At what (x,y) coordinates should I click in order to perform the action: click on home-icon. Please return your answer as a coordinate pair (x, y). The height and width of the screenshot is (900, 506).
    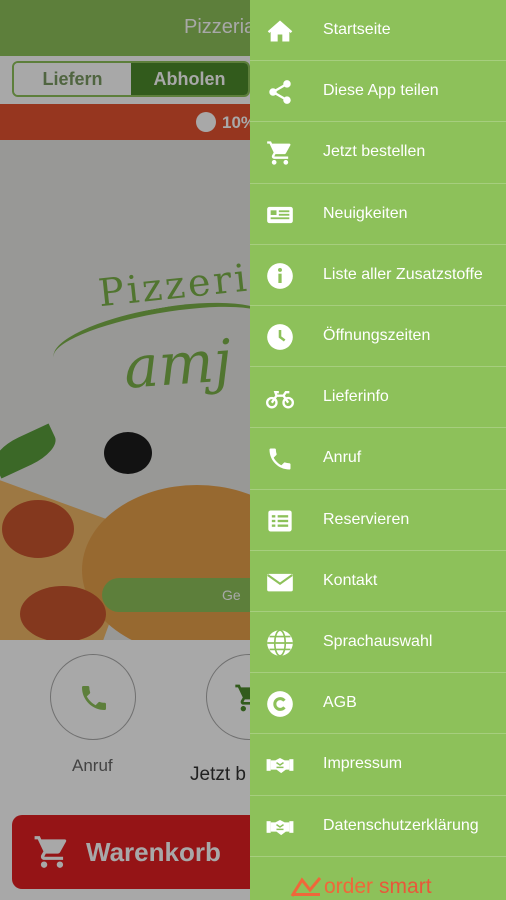
    Looking at the image, I should click on (280, 31).